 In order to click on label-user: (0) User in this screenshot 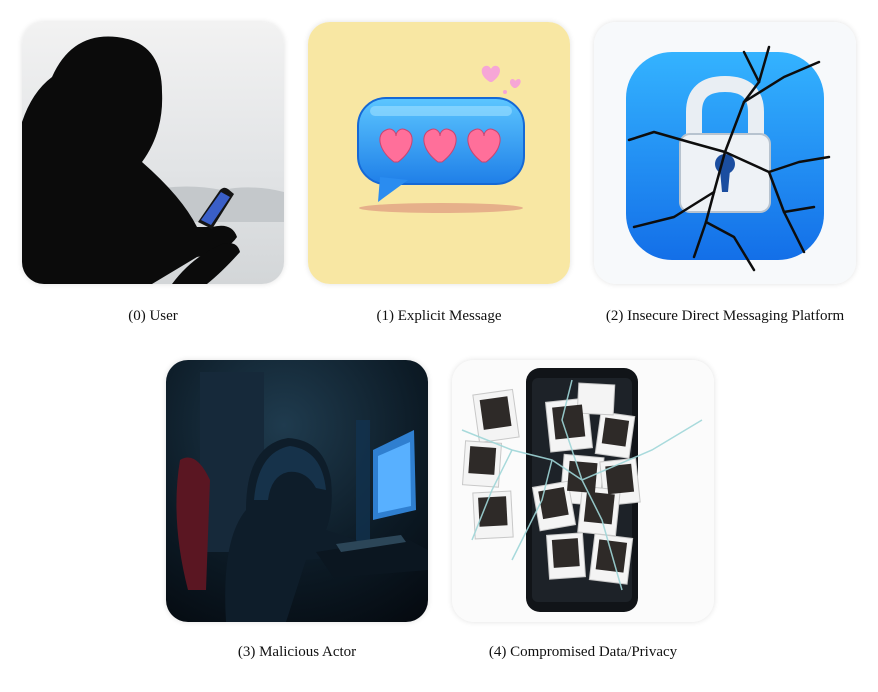, I will do `click(153, 316)`.